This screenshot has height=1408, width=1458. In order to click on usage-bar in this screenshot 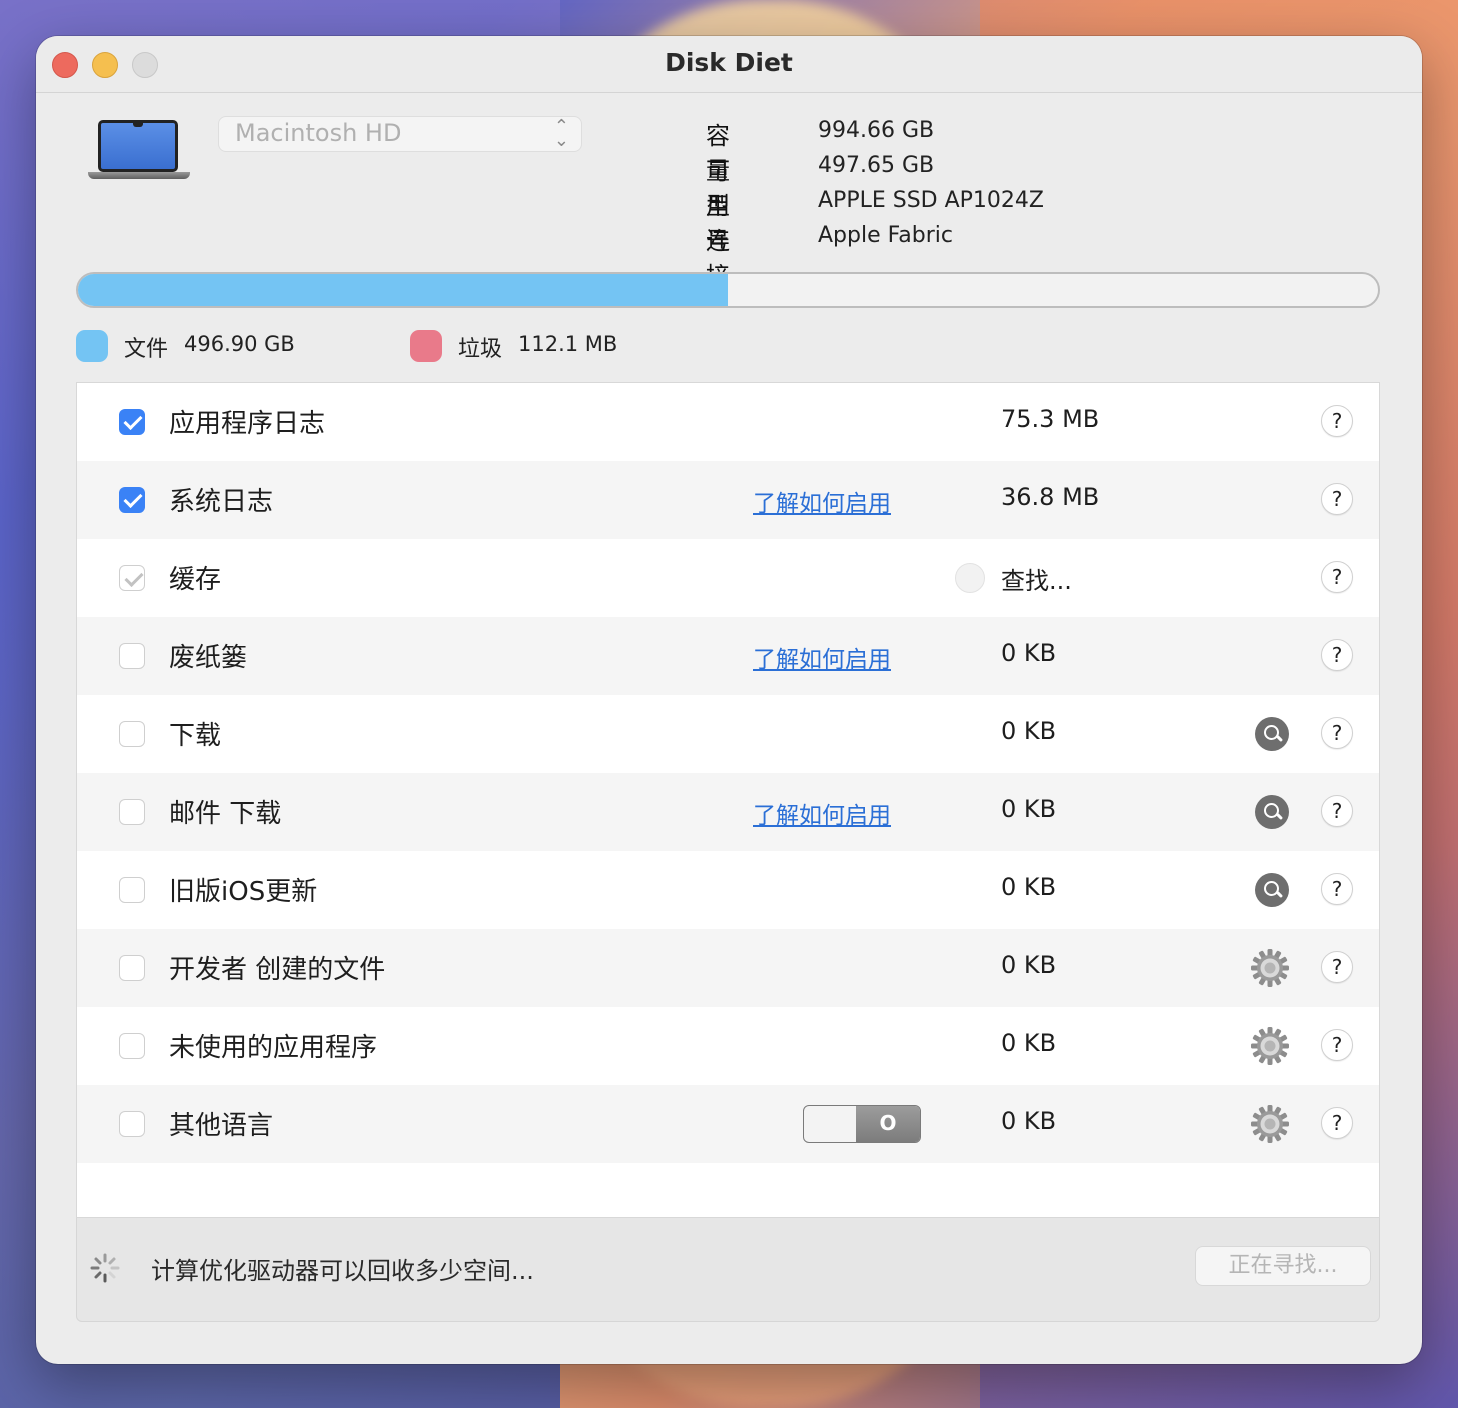, I will do `click(728, 290)`.